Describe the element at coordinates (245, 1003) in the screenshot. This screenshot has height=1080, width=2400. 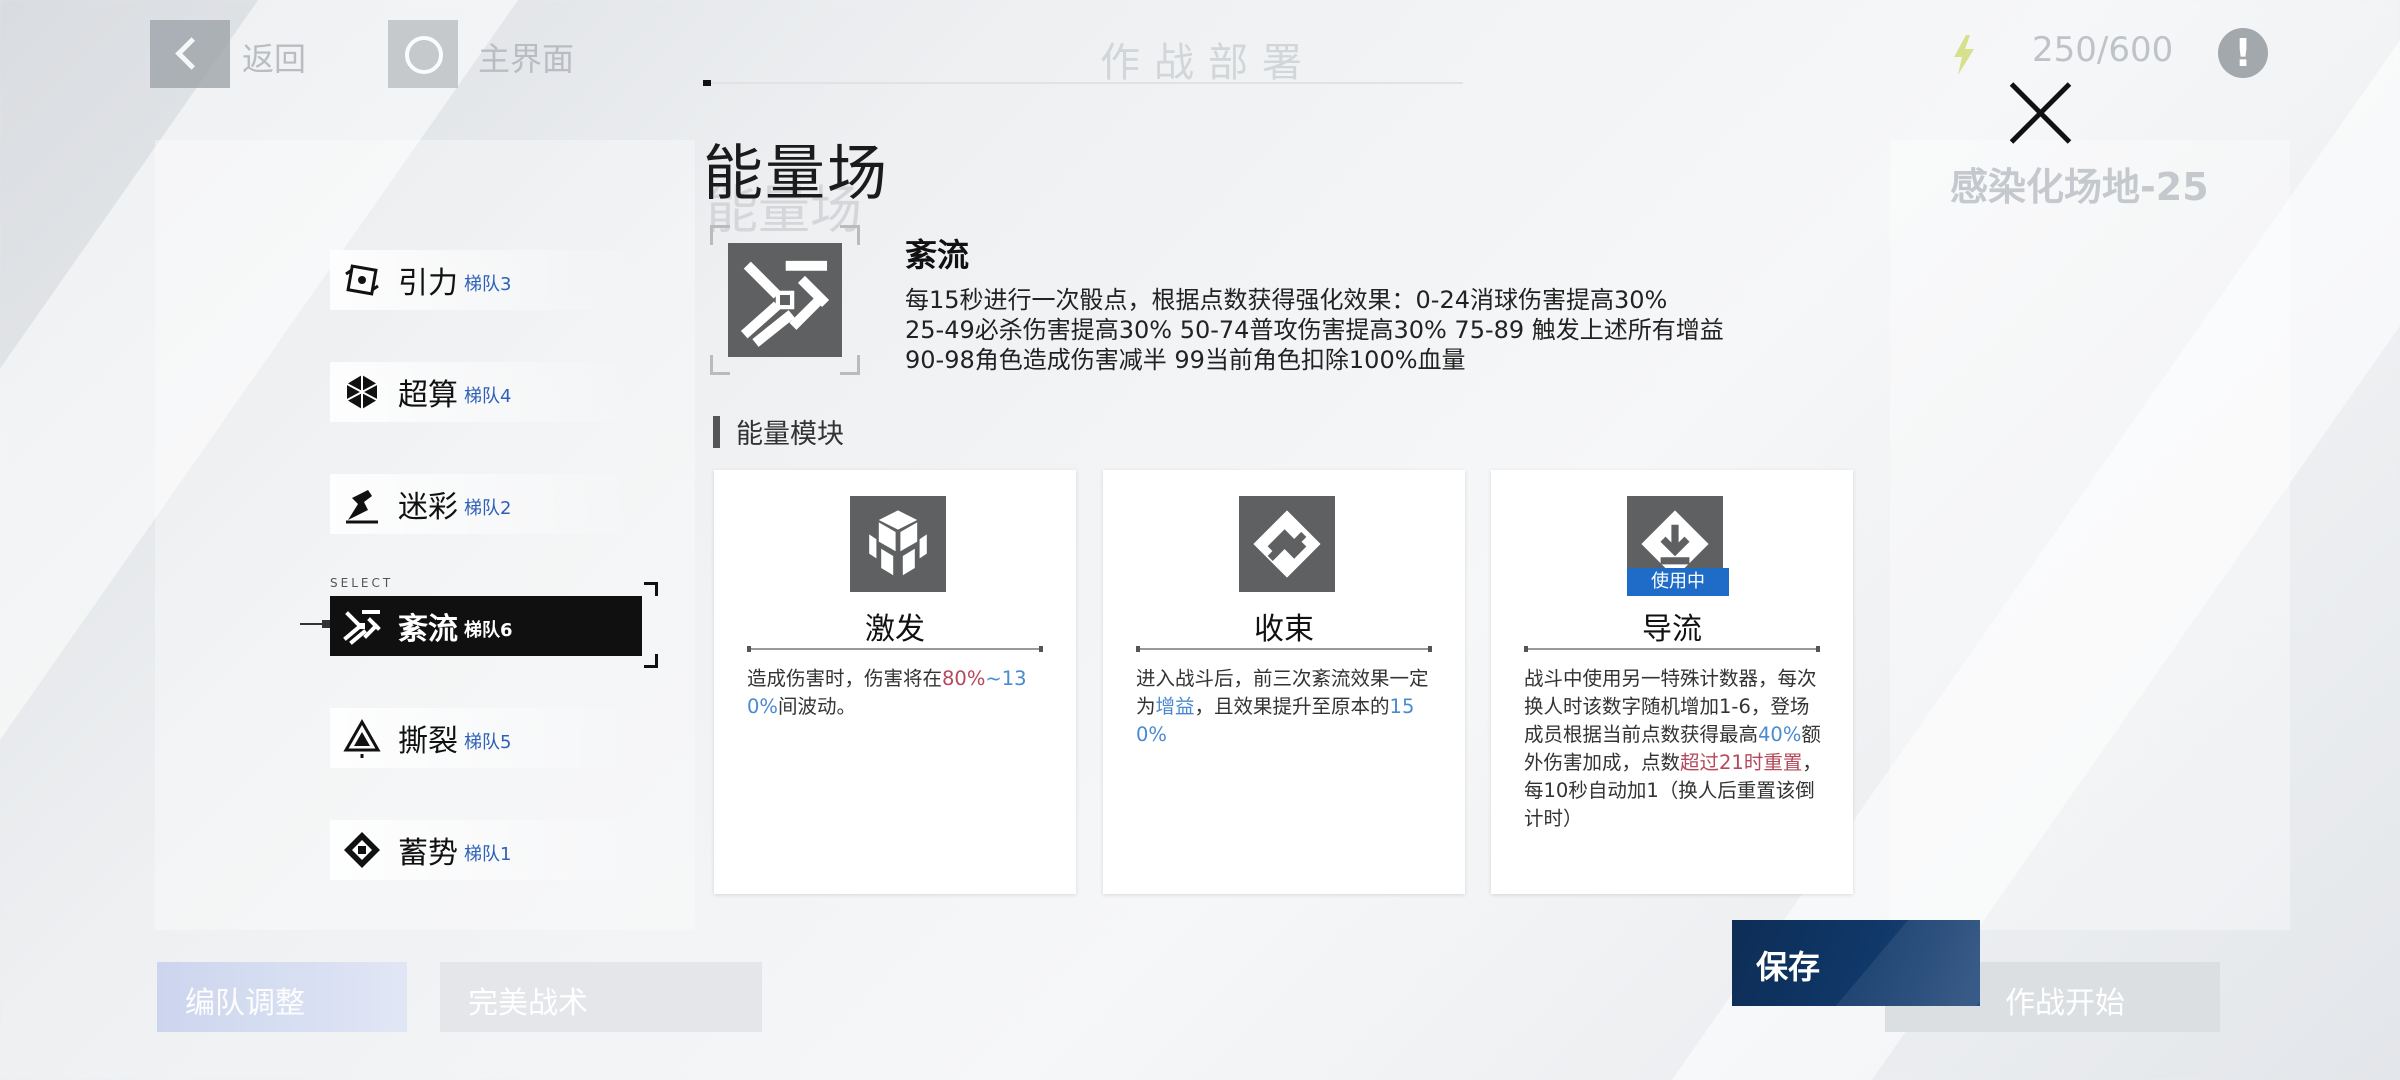
I see `team-adjust-label: 编队调整` at that location.